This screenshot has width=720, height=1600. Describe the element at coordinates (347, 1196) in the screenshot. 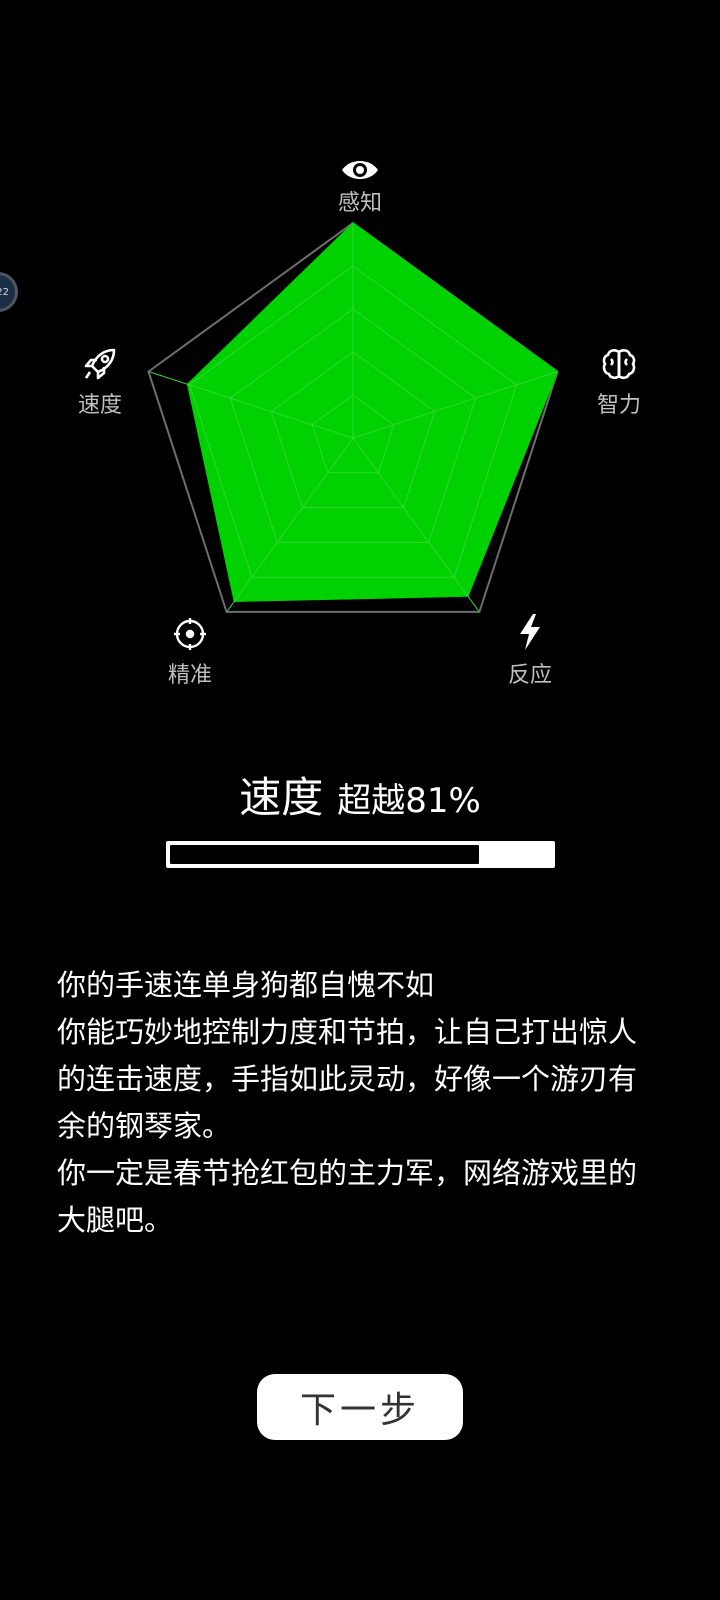

I see `description-line: 你一定是春节抢红包的主力军，网络游戏里的大腿吧。` at that location.